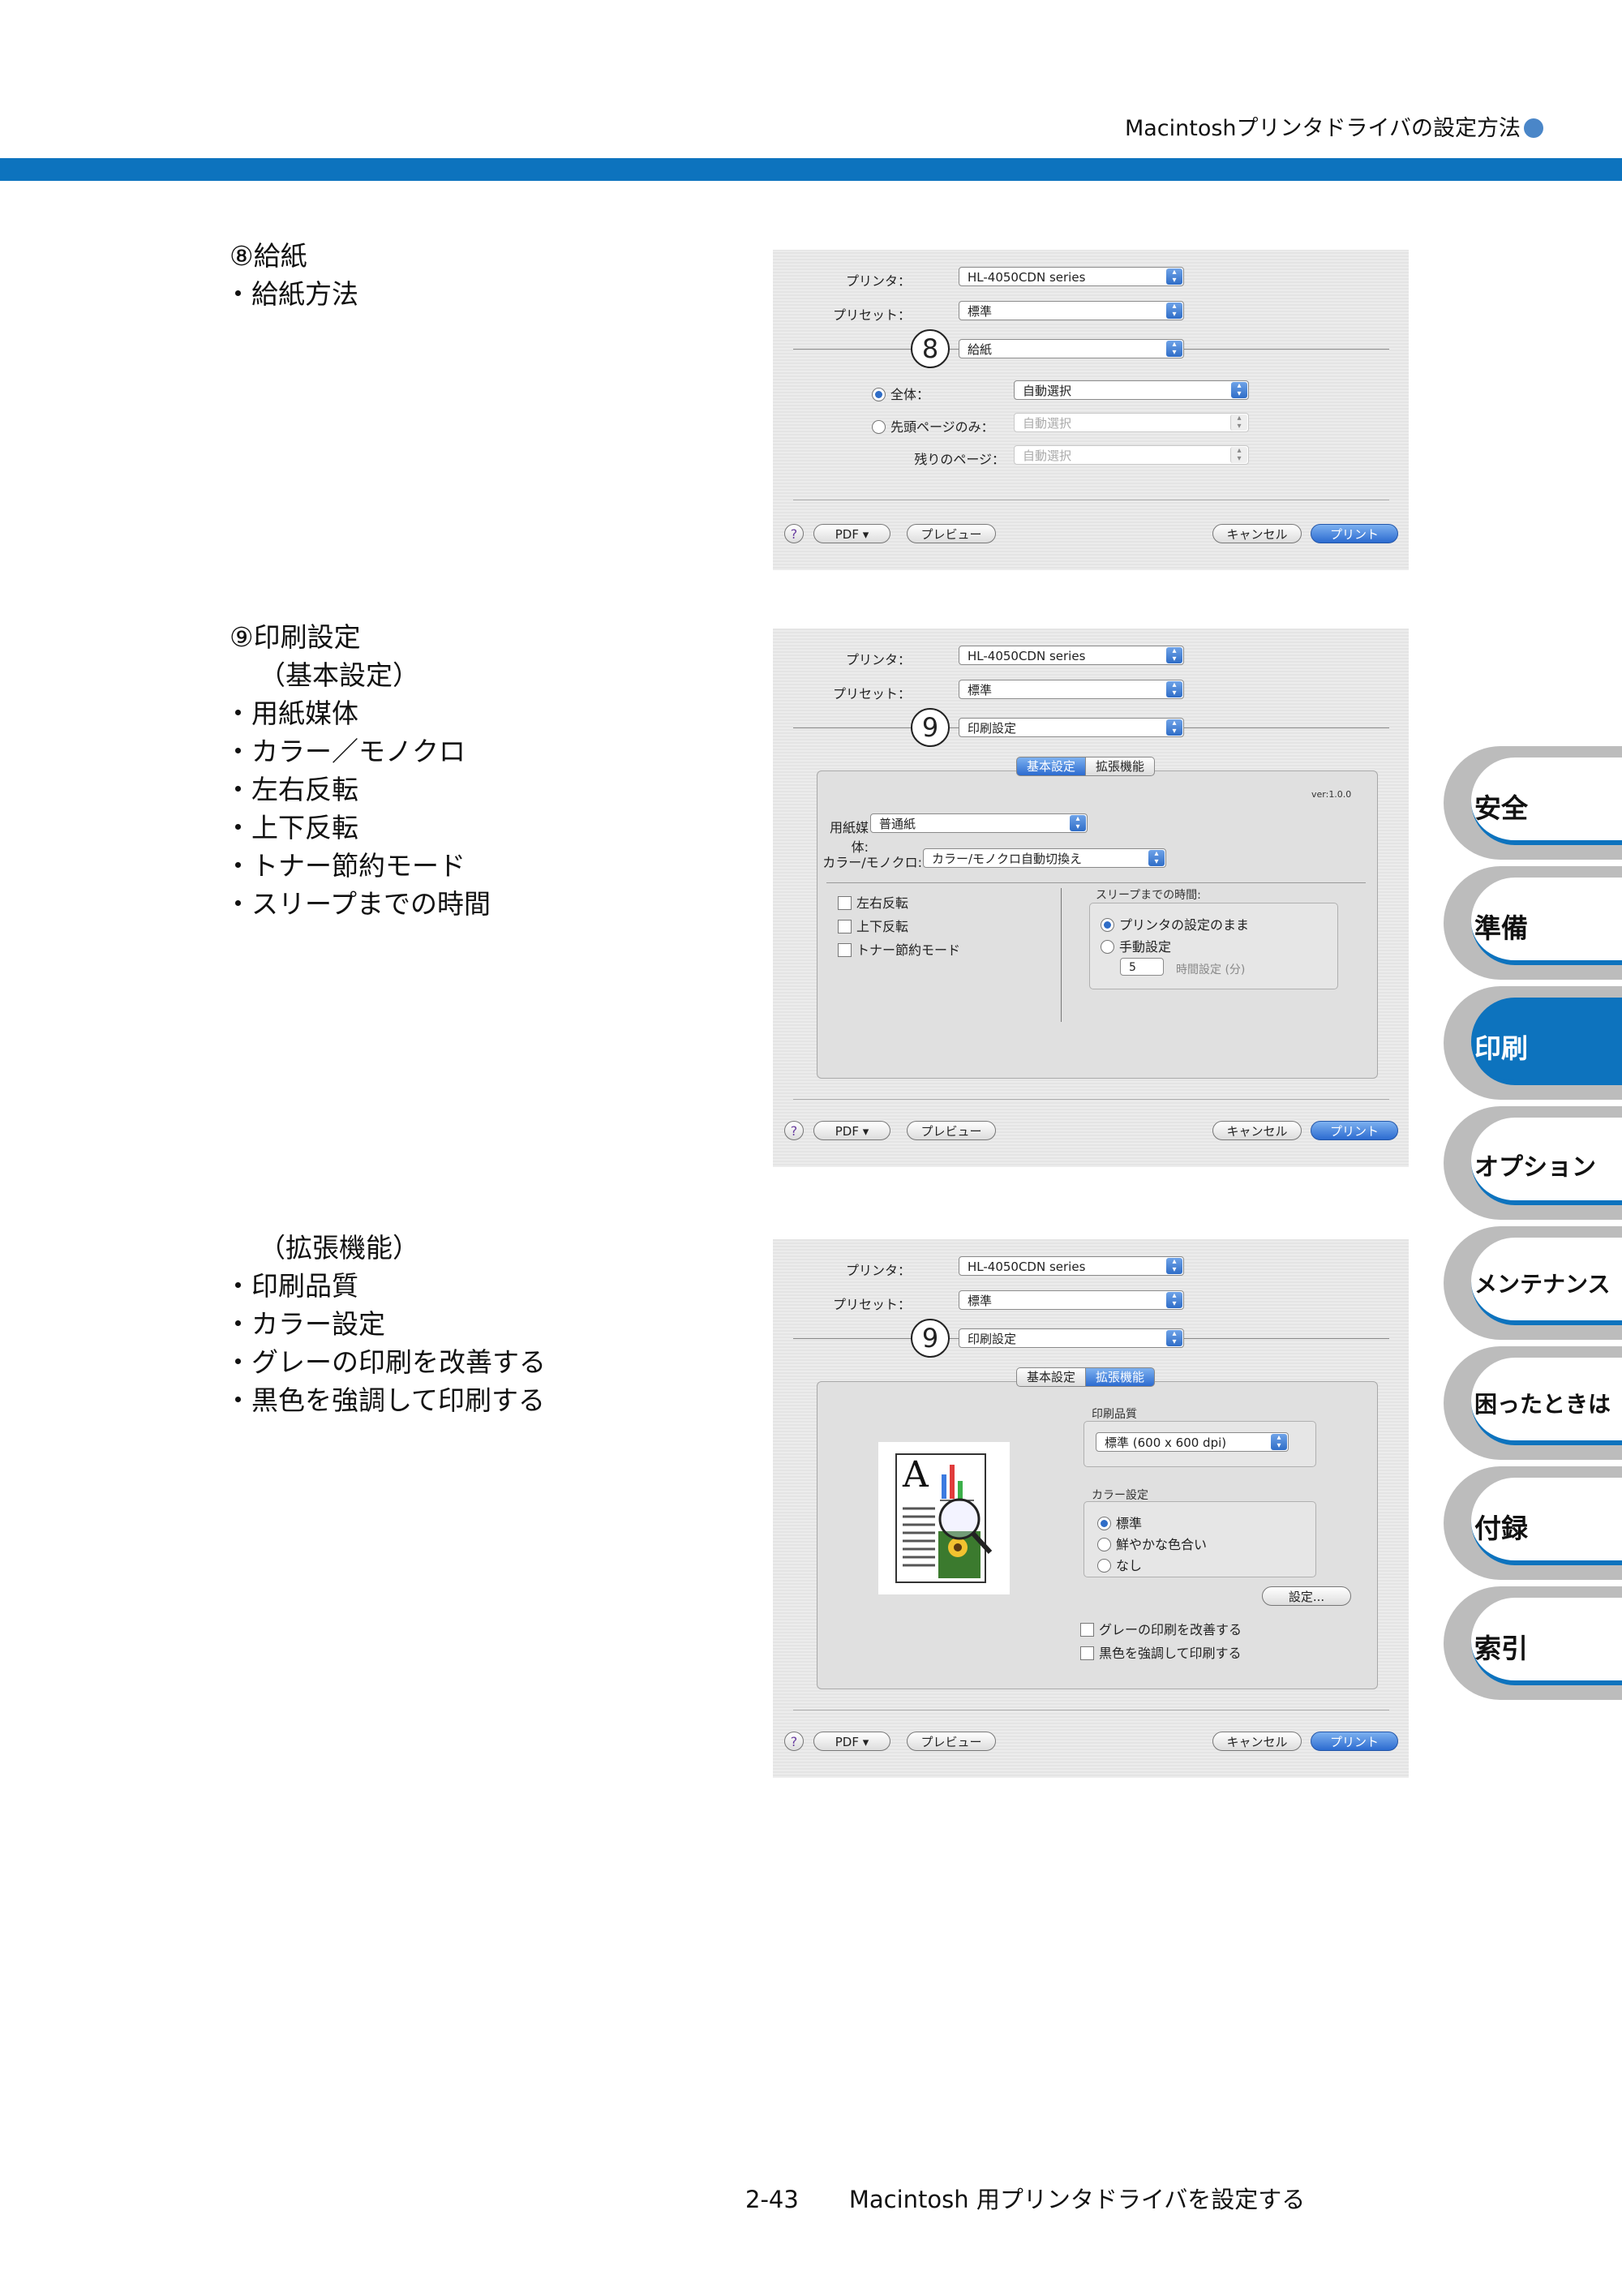 The height and width of the screenshot is (2296, 1622). What do you see at coordinates (811, 169) in the screenshot?
I see `header-bar` at bounding box center [811, 169].